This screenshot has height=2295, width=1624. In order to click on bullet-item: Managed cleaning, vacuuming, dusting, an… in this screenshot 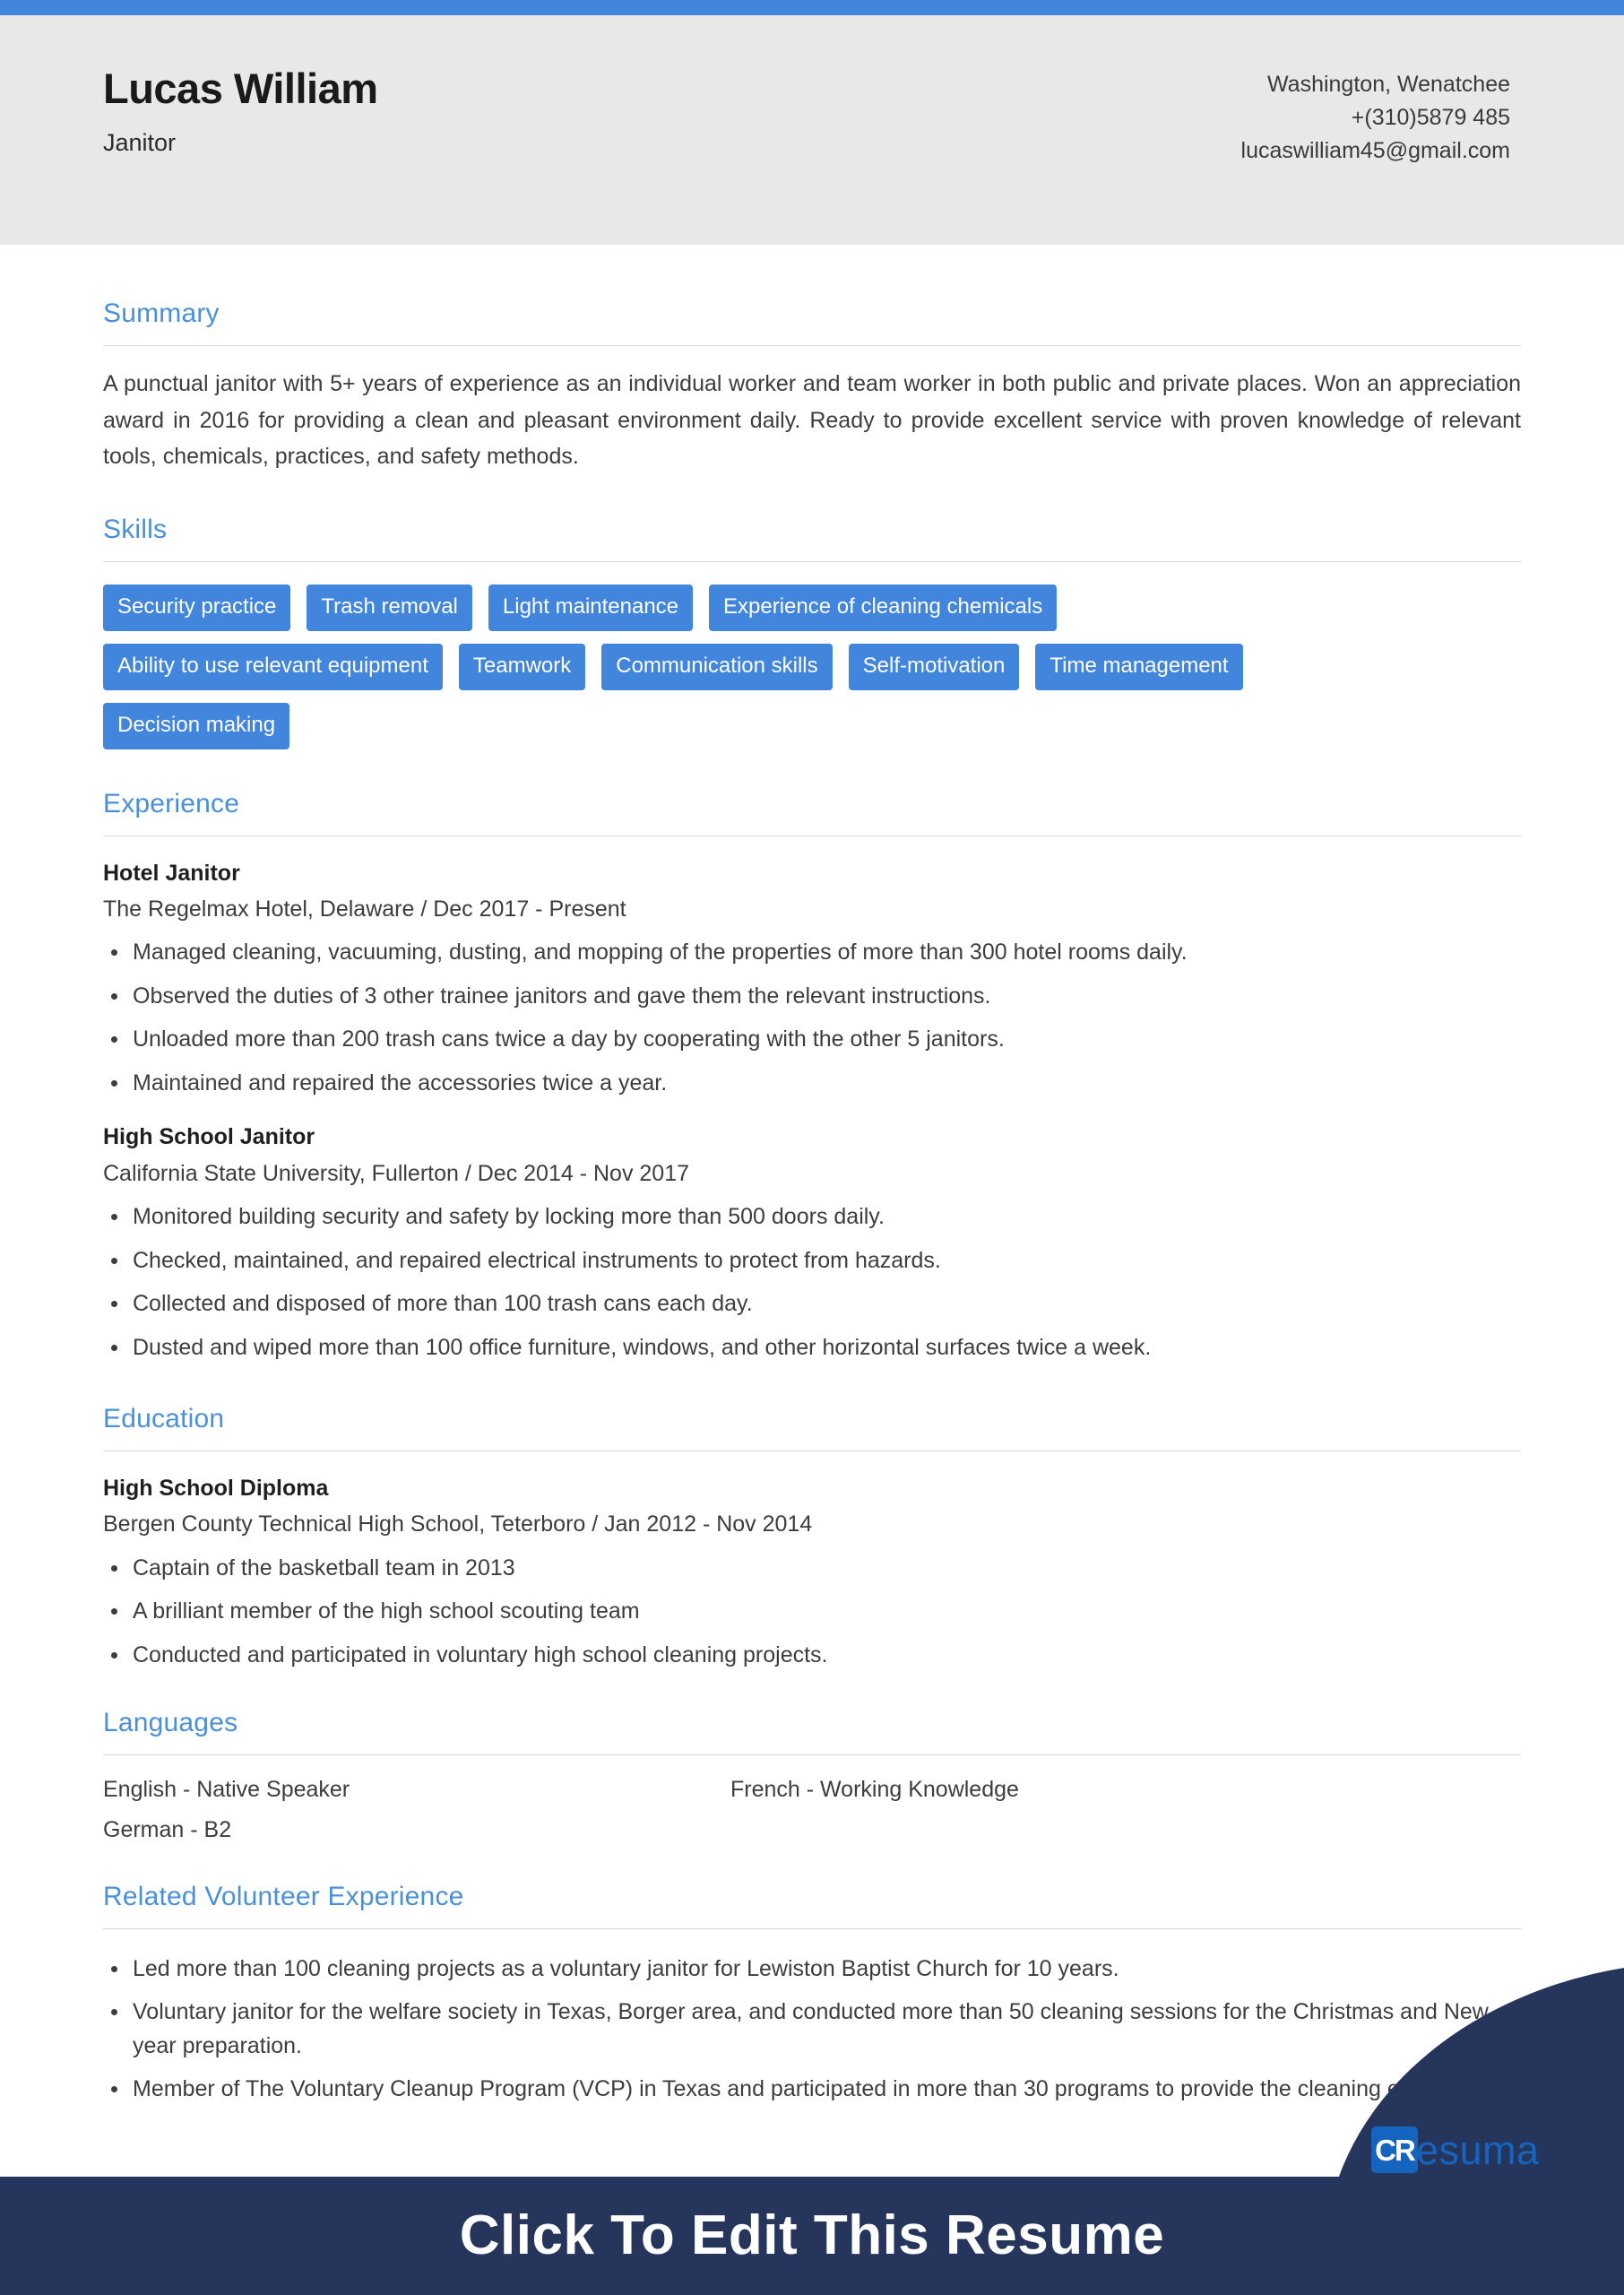, I will do `click(812, 953)`.